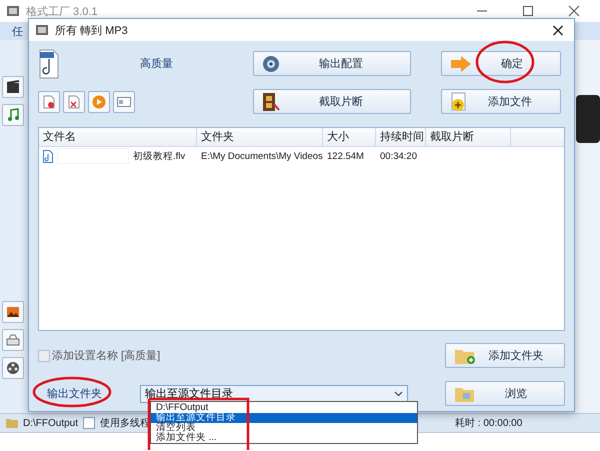  I want to click on output-path: D:\FFOutput, so click(50, 423).